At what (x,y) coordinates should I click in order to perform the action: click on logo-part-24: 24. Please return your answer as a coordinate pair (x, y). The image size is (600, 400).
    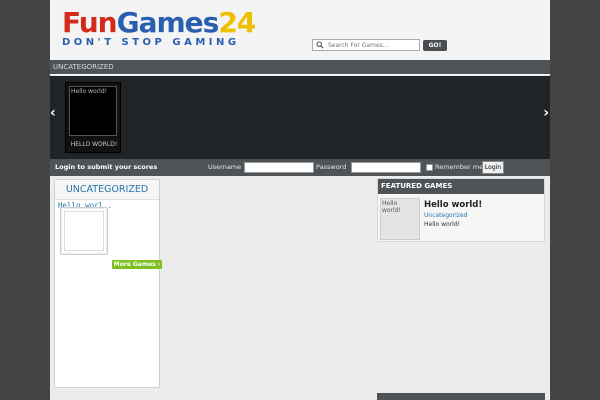
    Looking at the image, I should click on (237, 22).